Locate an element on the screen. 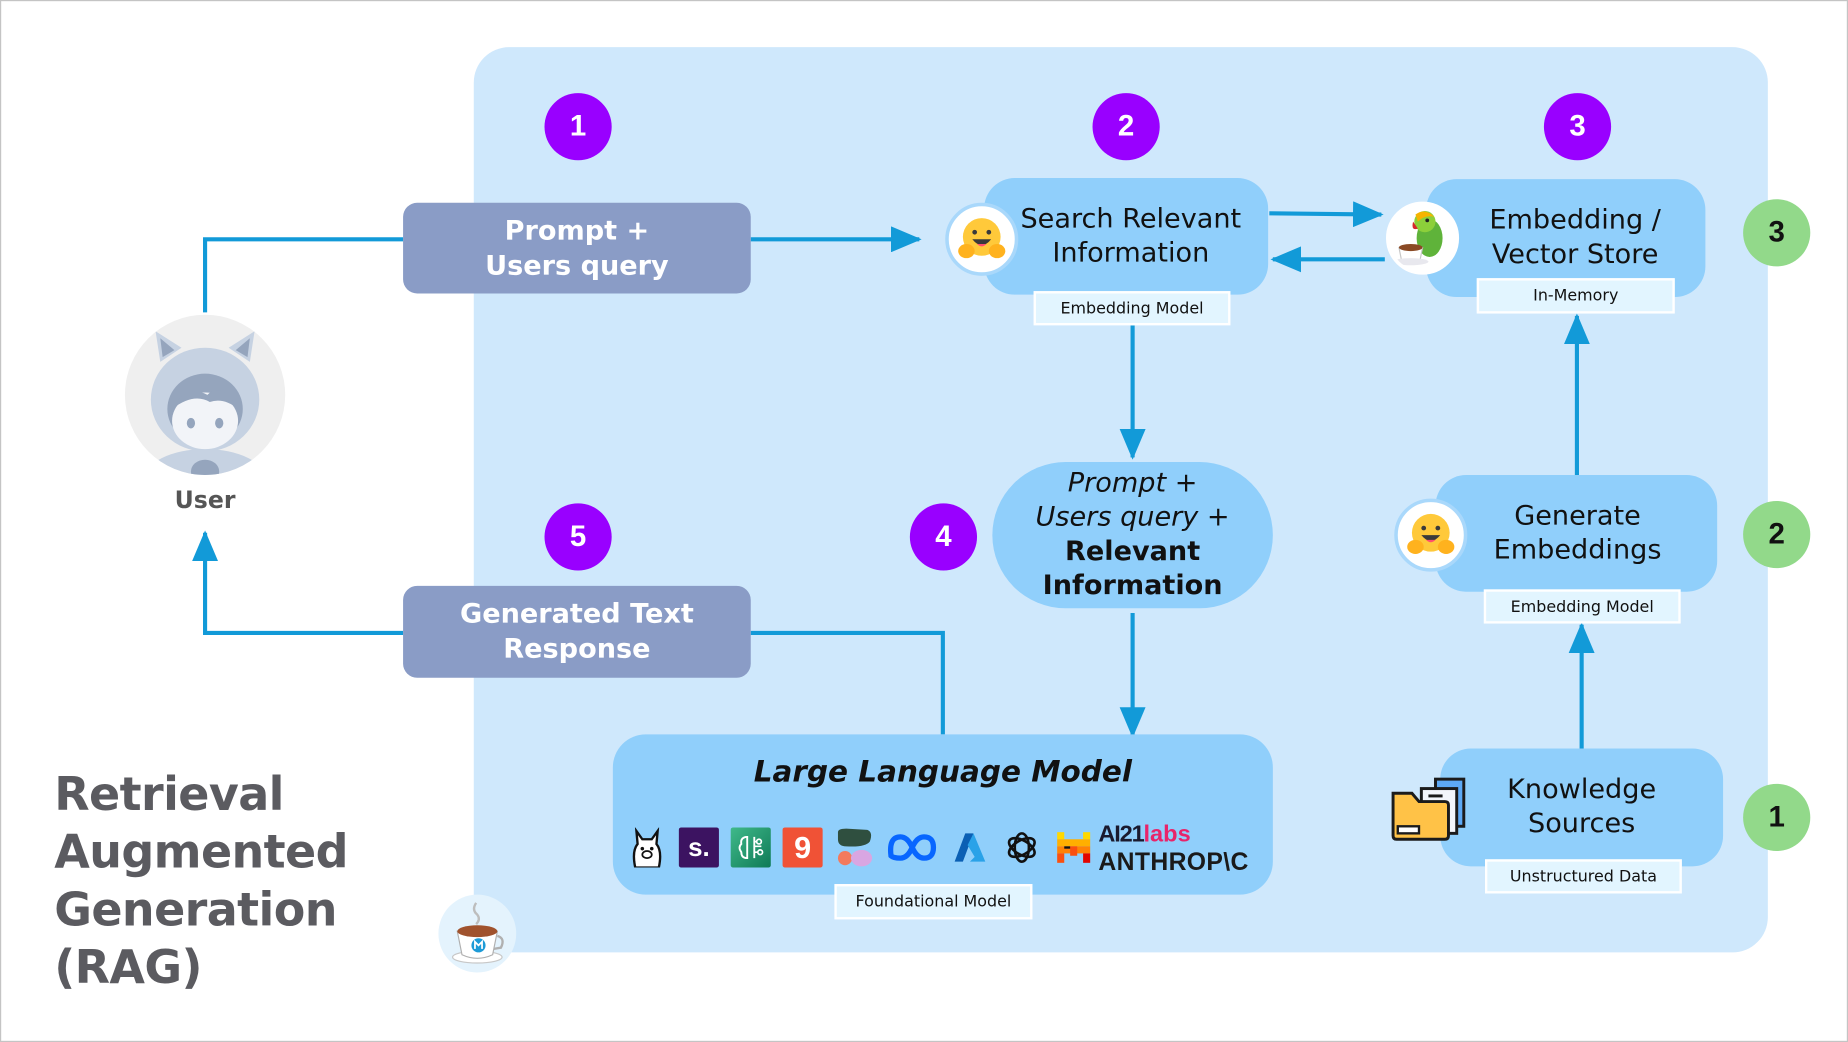 Image resolution: width=1848 pixels, height=1042 pixels. ollama-logo-icon is located at coordinates (647, 847).